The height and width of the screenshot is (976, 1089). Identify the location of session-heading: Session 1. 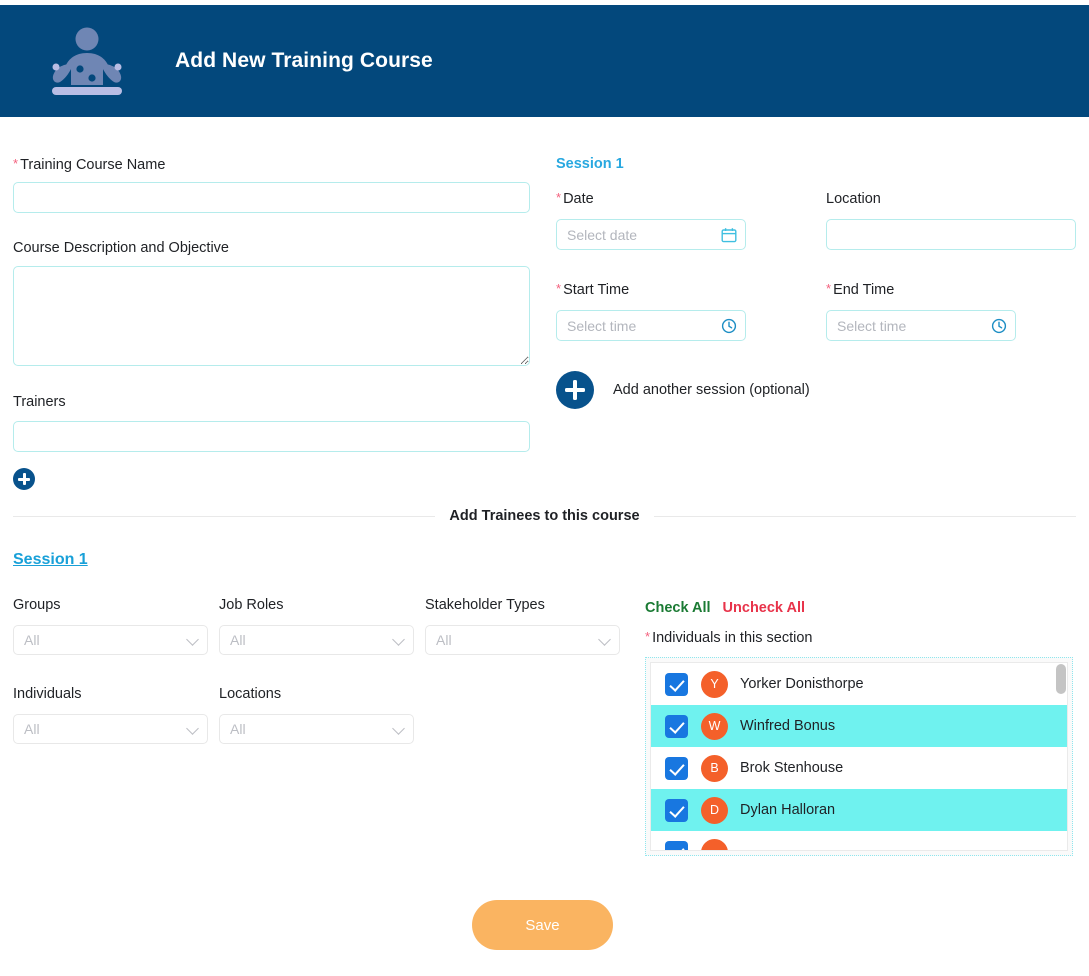
(590, 164).